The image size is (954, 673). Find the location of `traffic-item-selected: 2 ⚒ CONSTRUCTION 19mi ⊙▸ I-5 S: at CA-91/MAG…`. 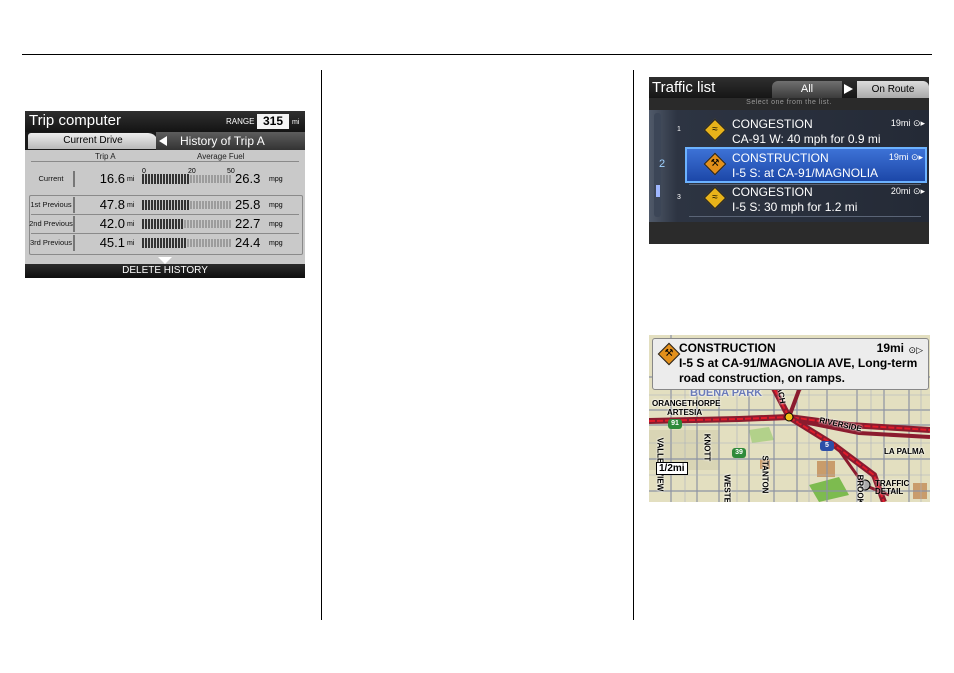

traffic-item-selected: 2 ⚒ CONSTRUCTION 19mi ⊙▸ I-5 S: at CA-91/MAG… is located at coordinates (793, 165).